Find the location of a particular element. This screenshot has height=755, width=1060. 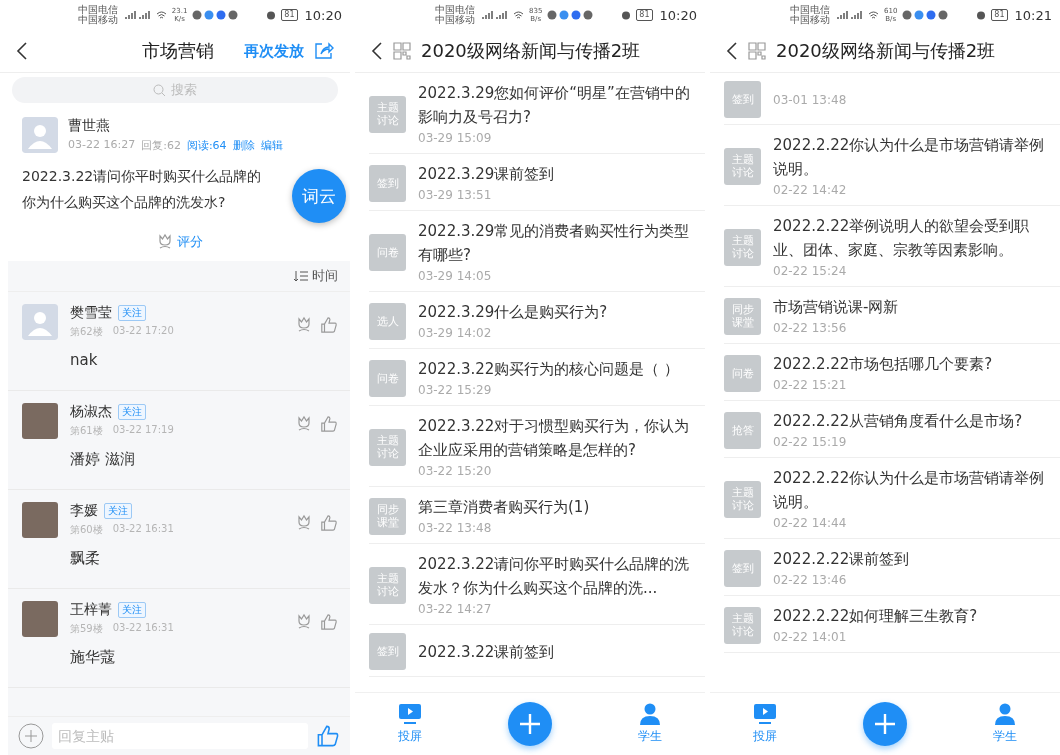

activity-time: 02-22 15:19 is located at coordinates (810, 442).